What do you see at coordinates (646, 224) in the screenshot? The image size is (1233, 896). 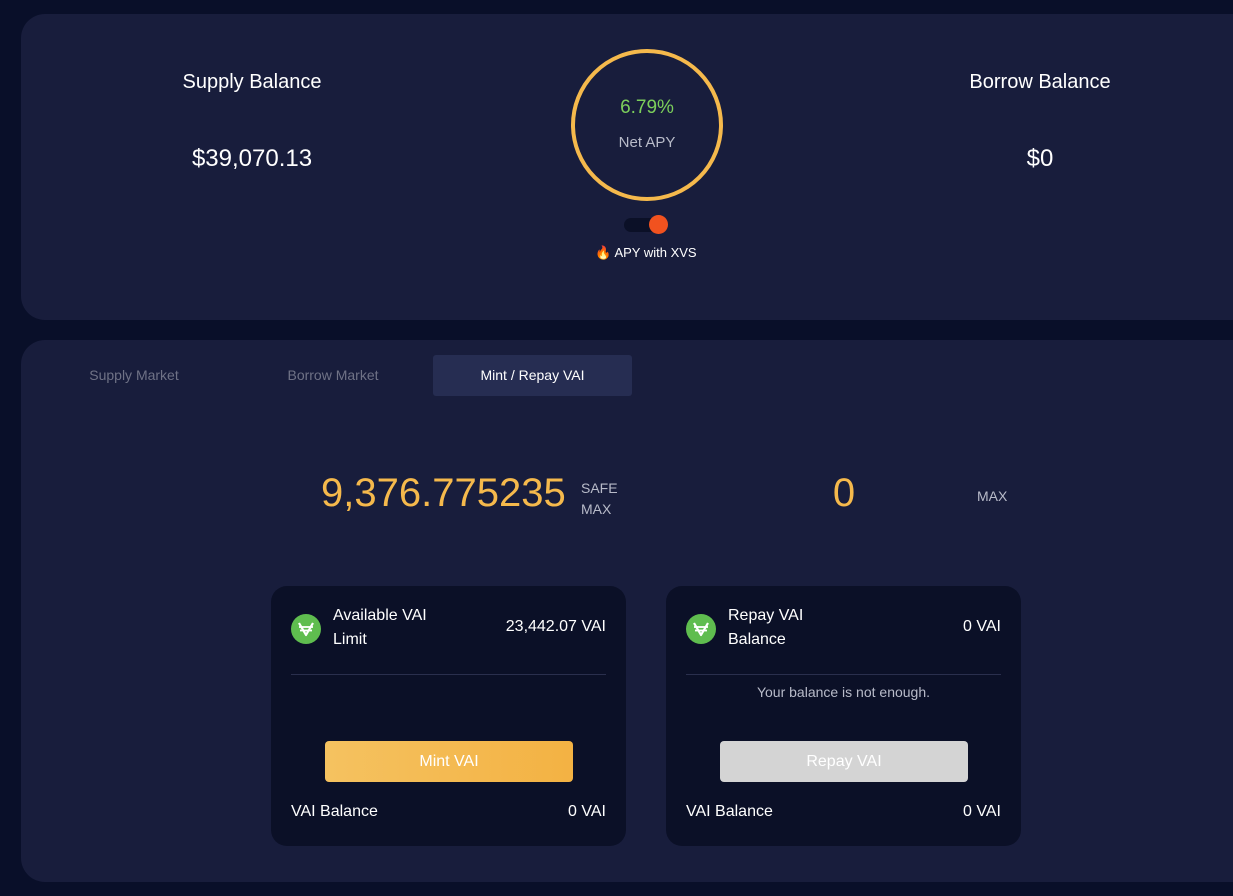 I see `apy-with-xvs-toggle` at bounding box center [646, 224].